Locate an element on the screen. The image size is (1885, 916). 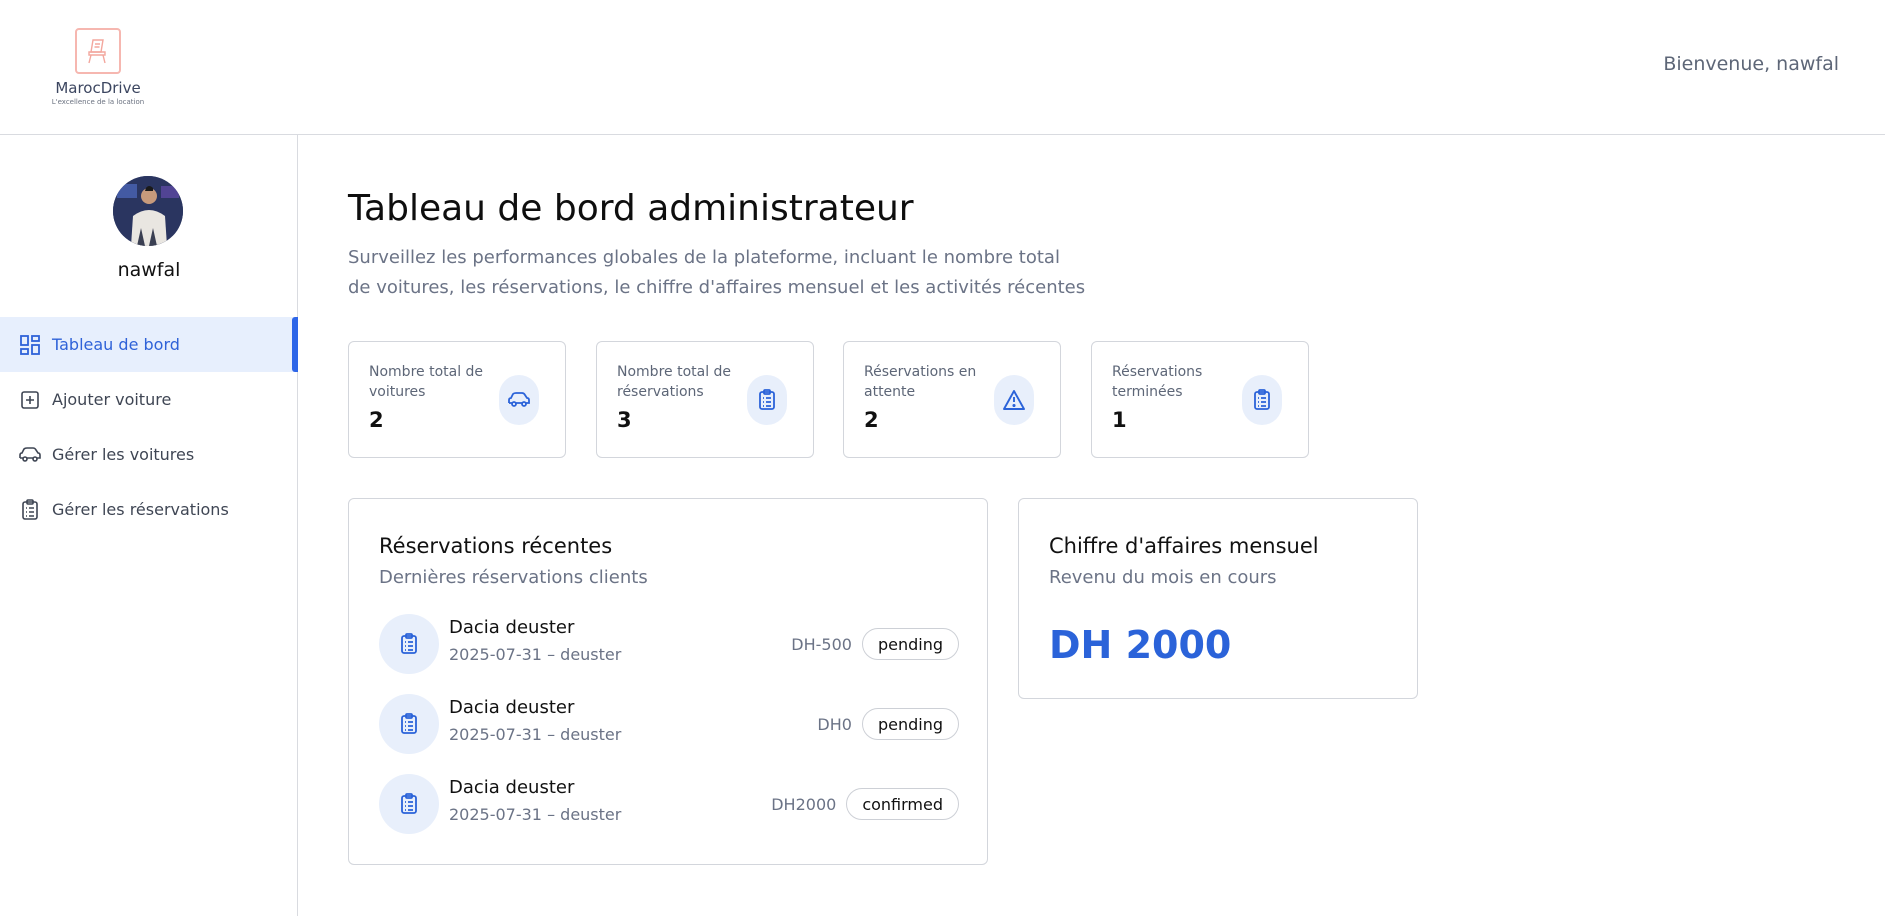
reservation-summary: DH-500 pending is located at coordinates (875, 644).